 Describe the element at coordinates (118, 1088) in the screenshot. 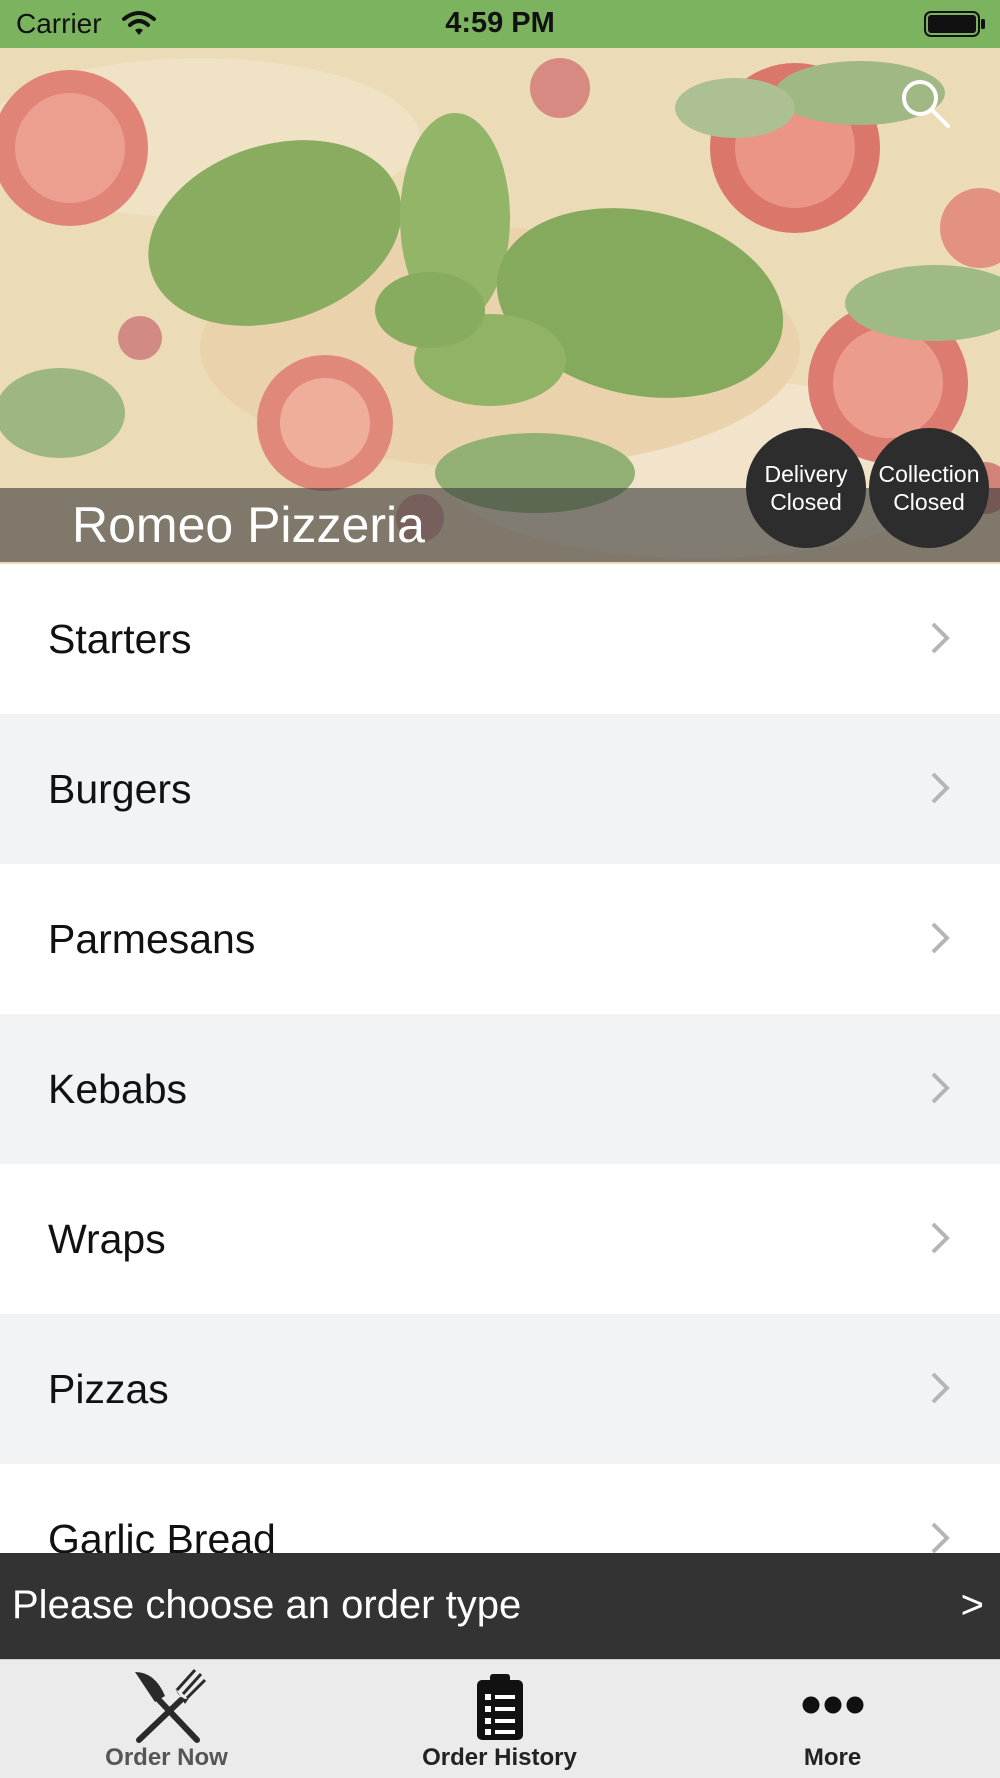

I see `menu-item-label: Kebabs` at that location.